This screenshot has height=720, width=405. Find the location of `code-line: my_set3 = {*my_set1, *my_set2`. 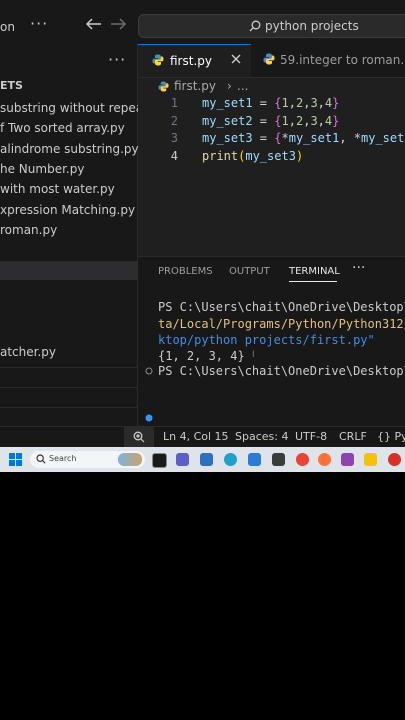

code-line: my_set3 = {*my_set1, *my_set2 is located at coordinates (303, 138).